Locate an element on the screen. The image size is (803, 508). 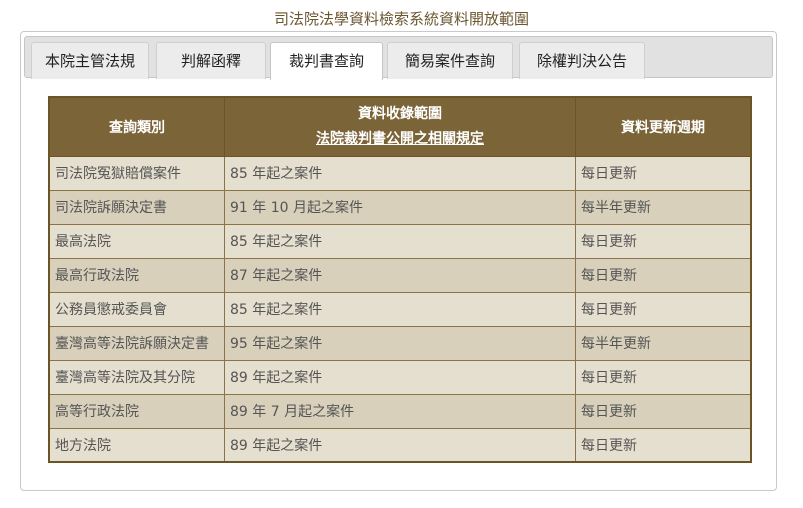
cell-category: 公務員懲戒委員會 is located at coordinates (136, 309).